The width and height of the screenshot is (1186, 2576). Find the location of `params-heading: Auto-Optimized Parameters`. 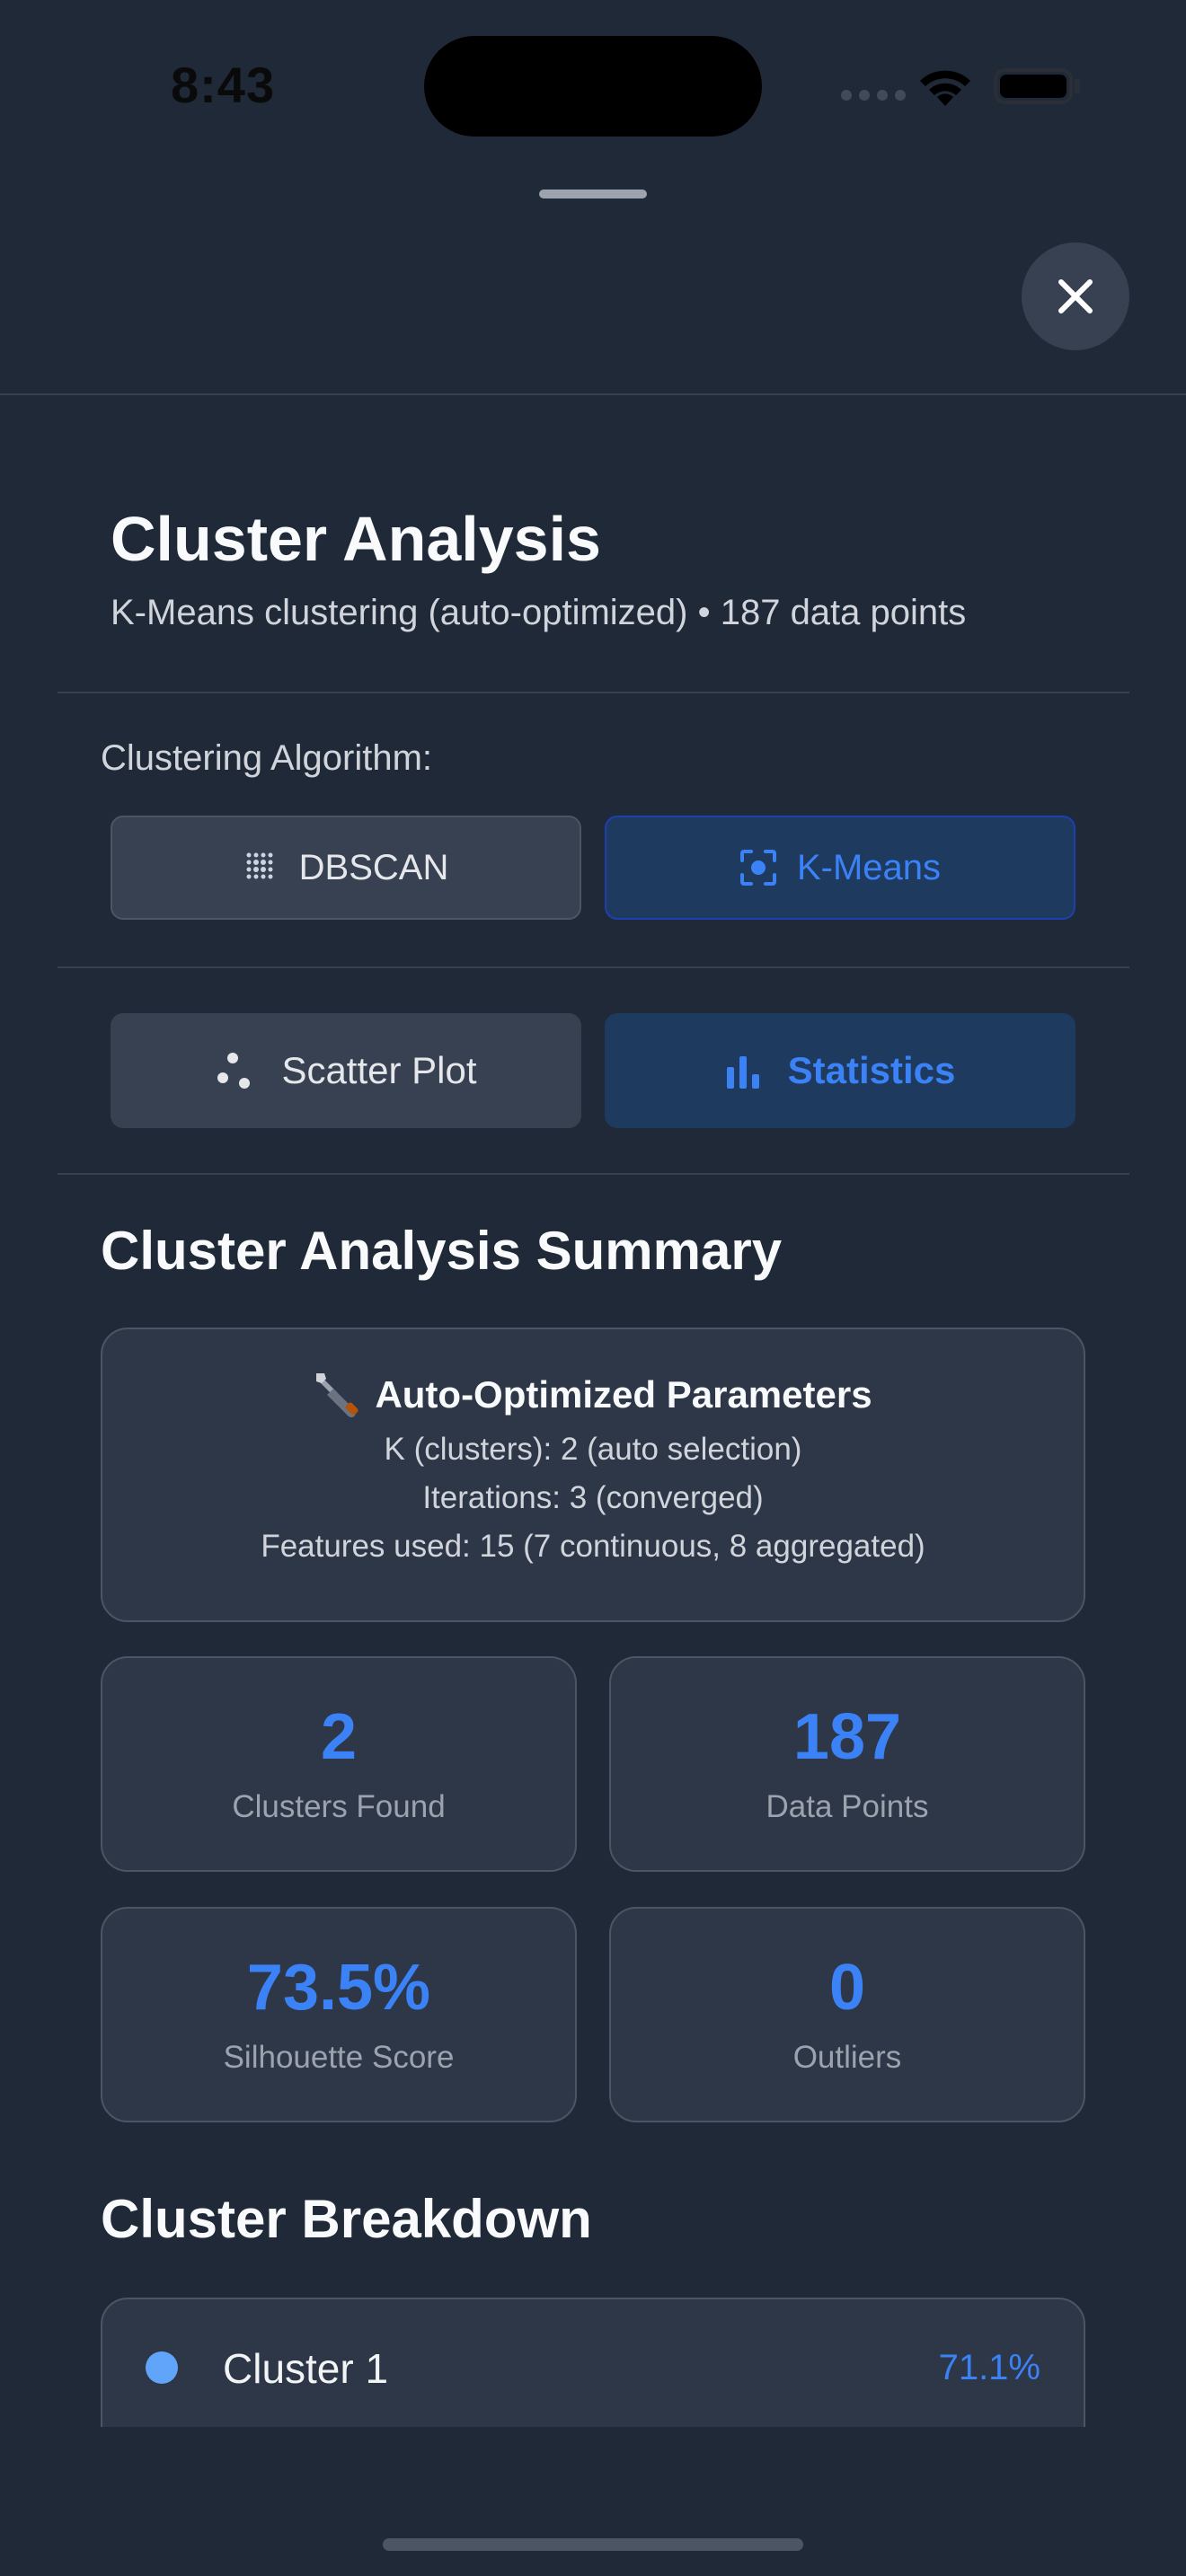

params-heading: Auto-Optimized Parameters is located at coordinates (593, 1395).